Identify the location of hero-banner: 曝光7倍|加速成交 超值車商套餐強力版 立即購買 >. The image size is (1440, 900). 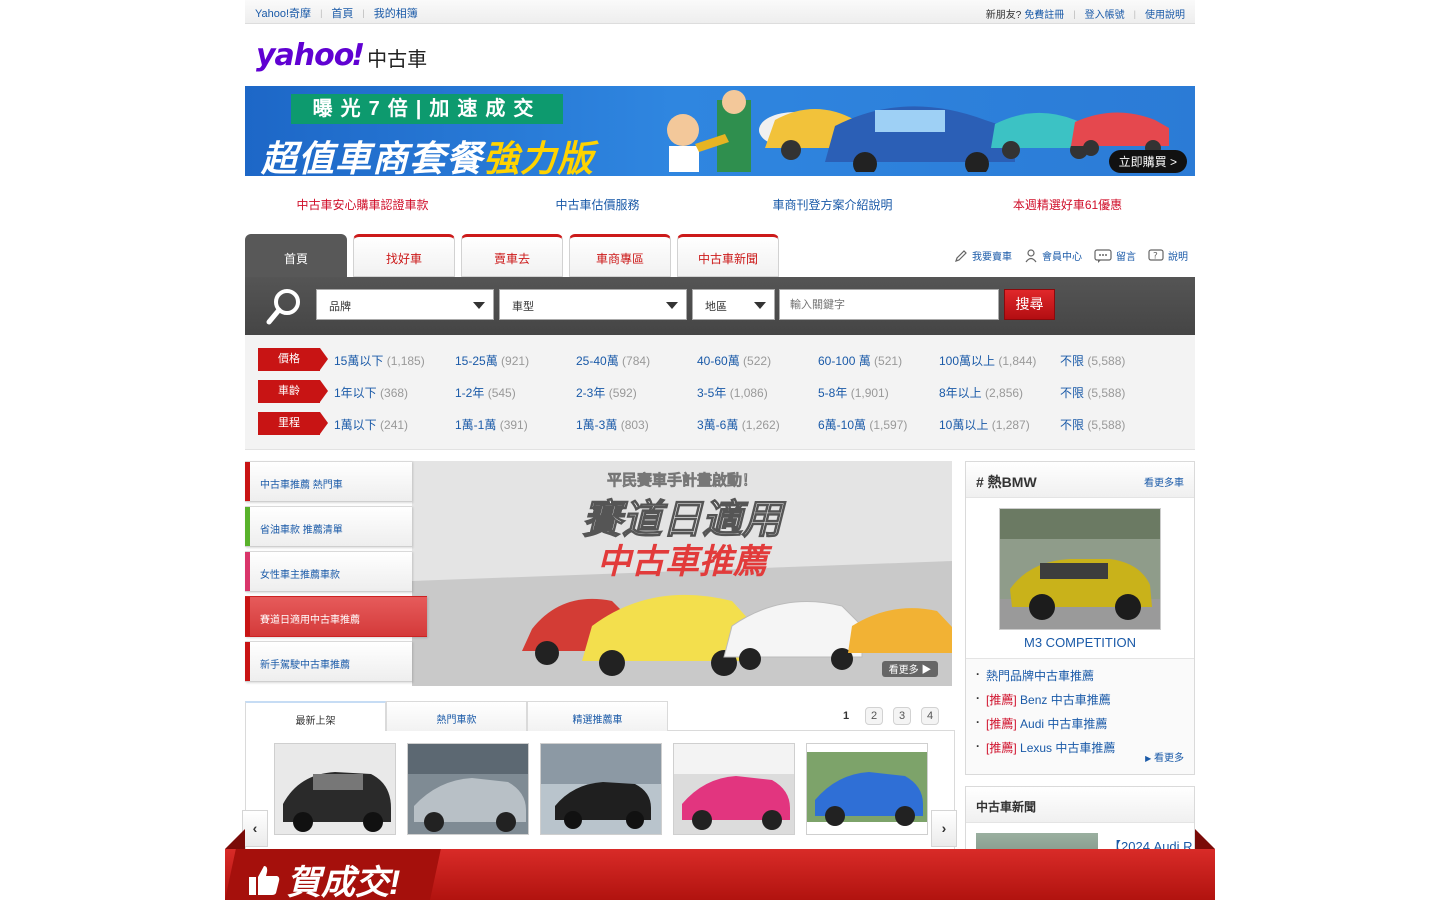
(720, 131).